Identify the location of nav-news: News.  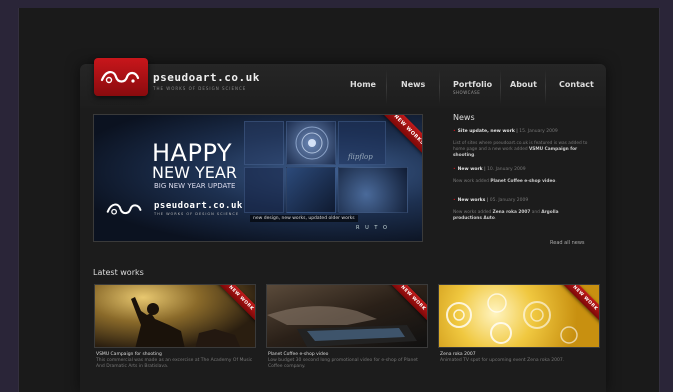
(413, 84).